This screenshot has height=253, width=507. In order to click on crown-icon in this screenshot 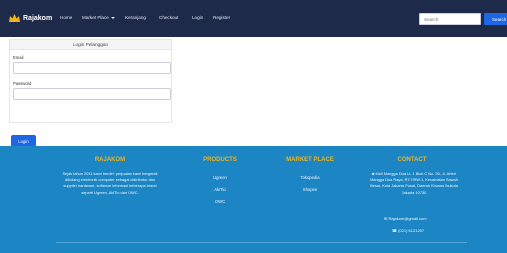, I will do `click(14, 18)`.